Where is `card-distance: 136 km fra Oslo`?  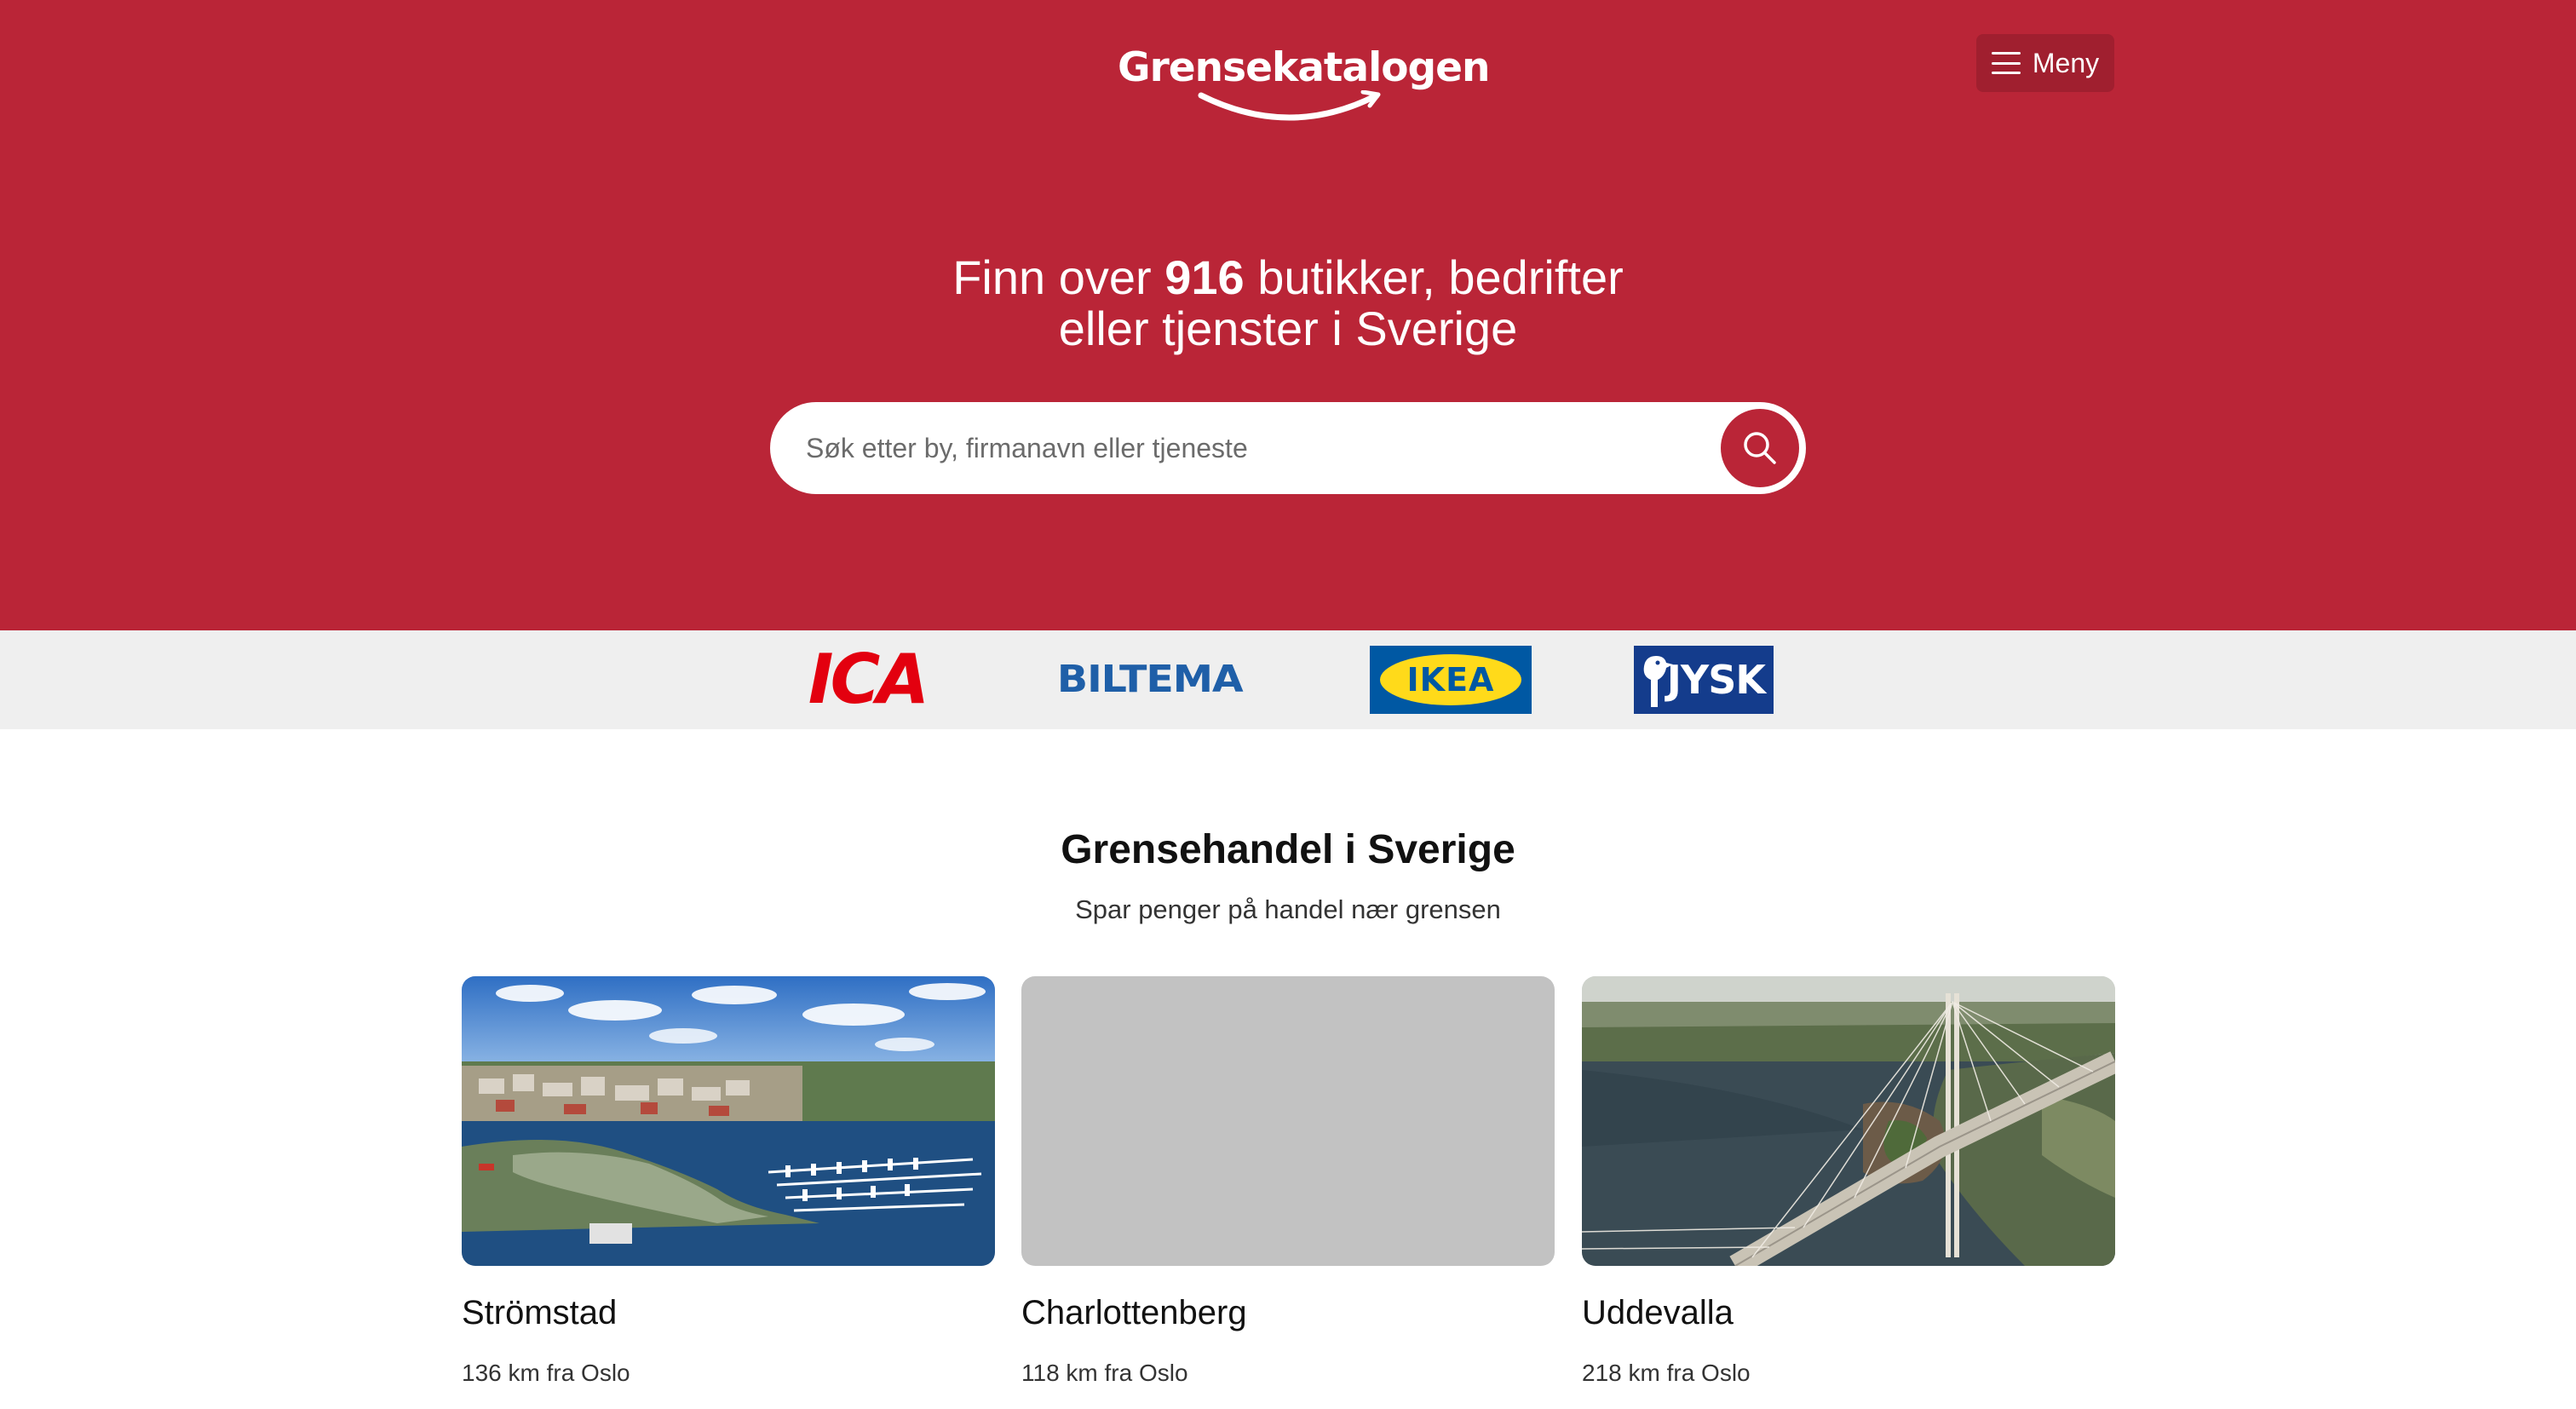 card-distance: 136 km fra Oslo is located at coordinates (546, 1373).